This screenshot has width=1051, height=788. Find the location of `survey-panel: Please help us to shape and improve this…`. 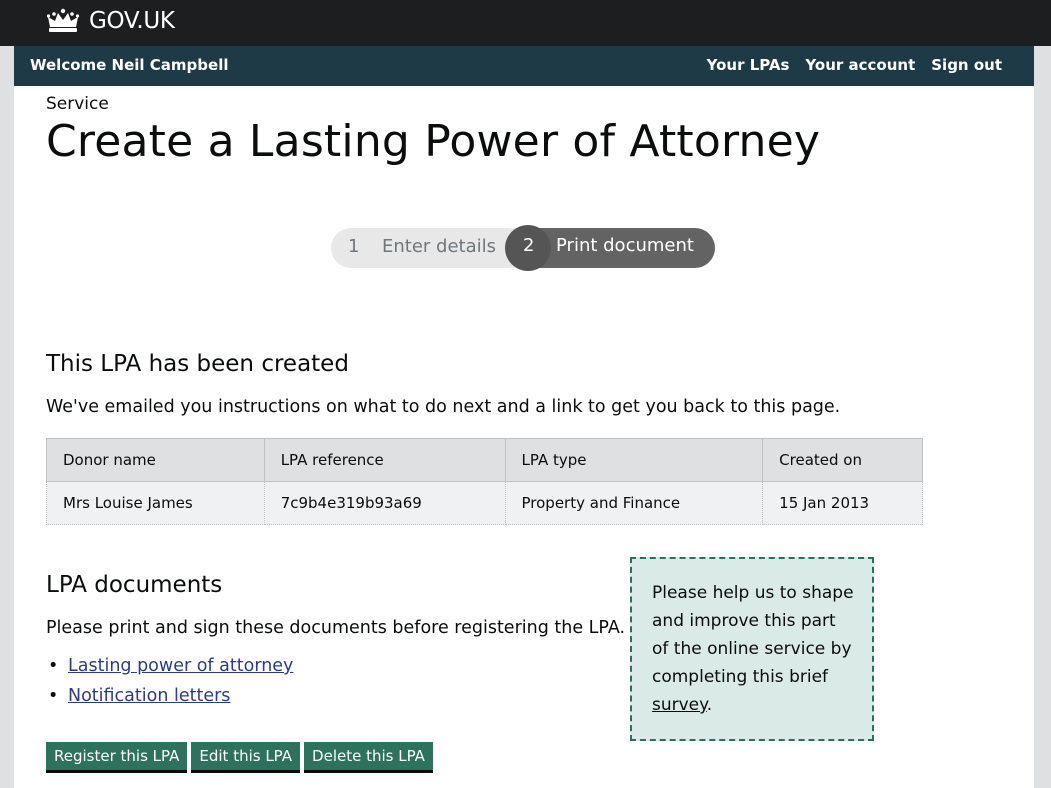

survey-panel: Please help us to shape and improve this… is located at coordinates (752, 649).